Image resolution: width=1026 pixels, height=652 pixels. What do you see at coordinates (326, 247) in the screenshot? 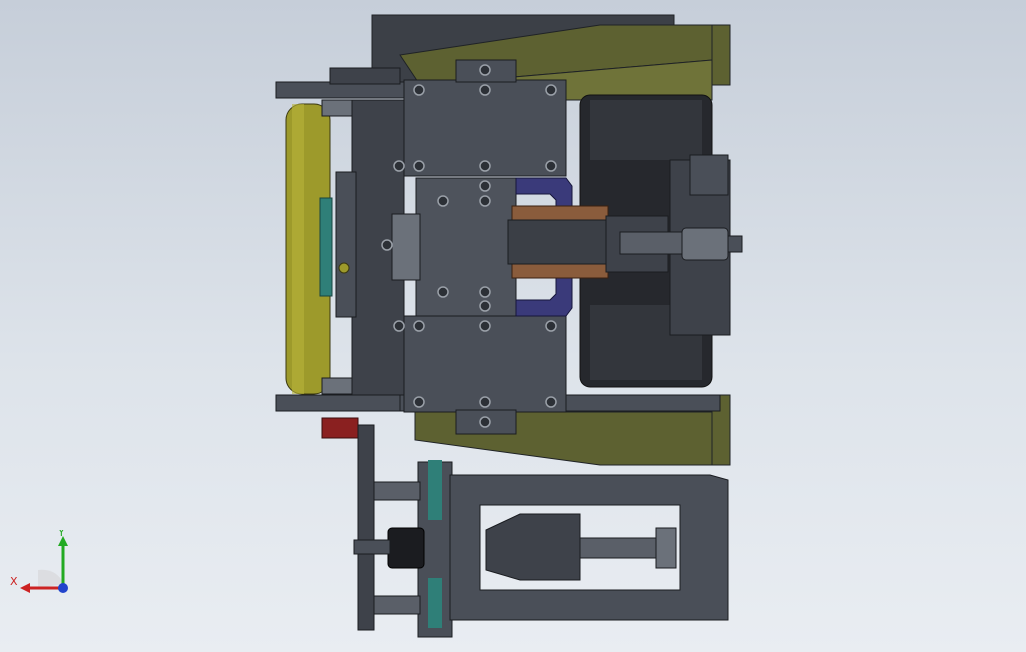
I see `teal-plate` at bounding box center [326, 247].